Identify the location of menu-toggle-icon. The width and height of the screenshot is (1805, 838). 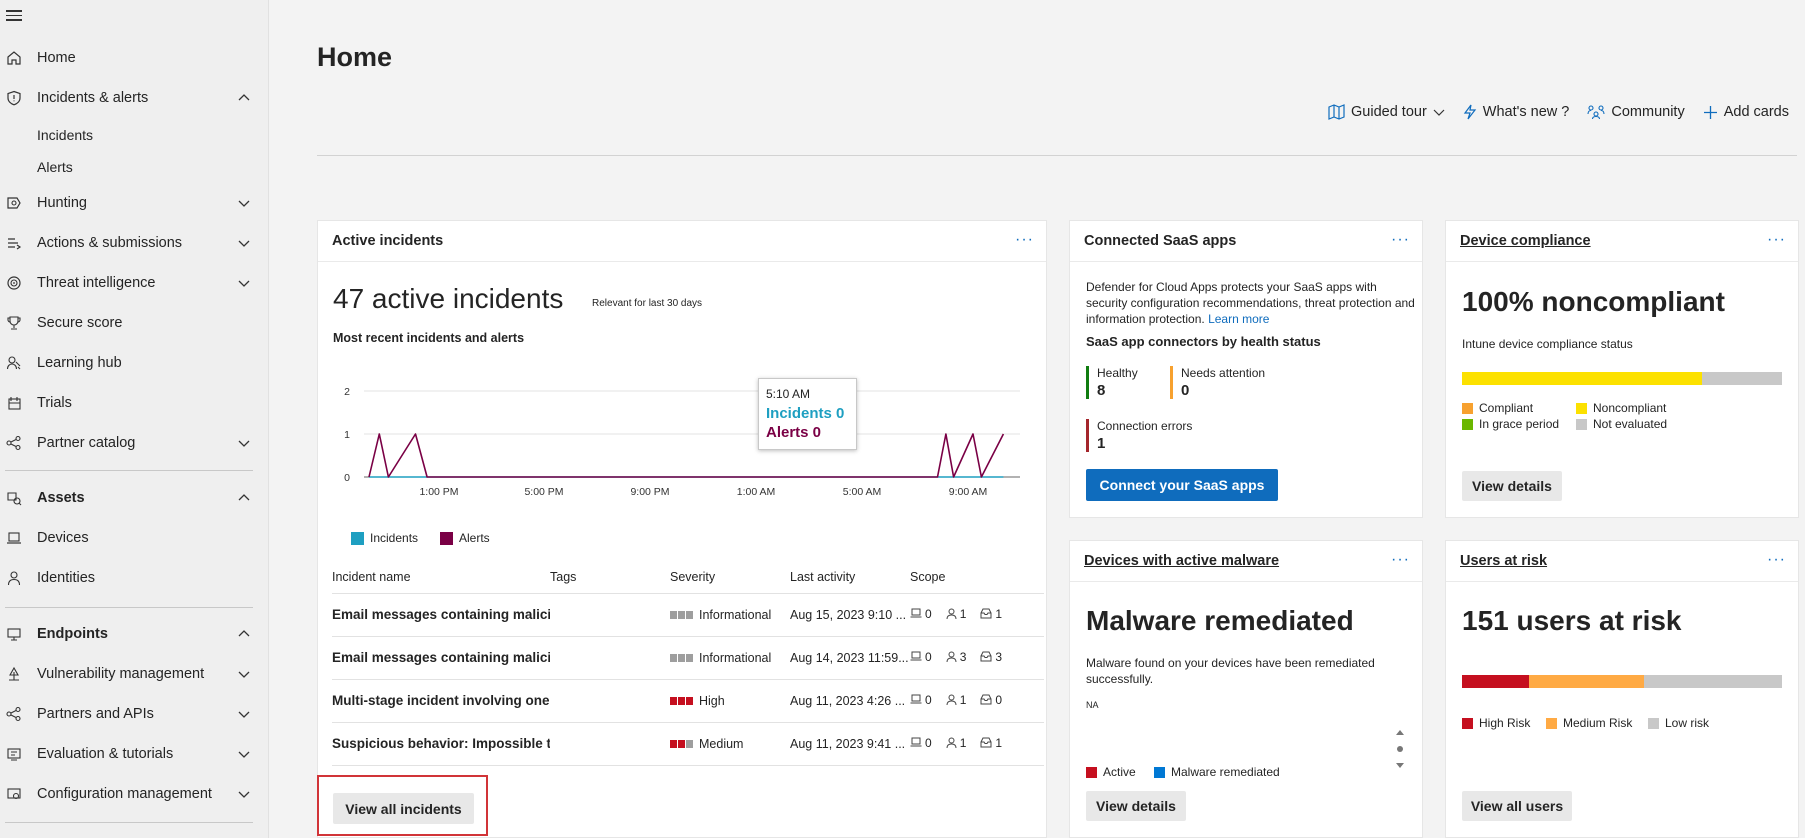
(14, 17).